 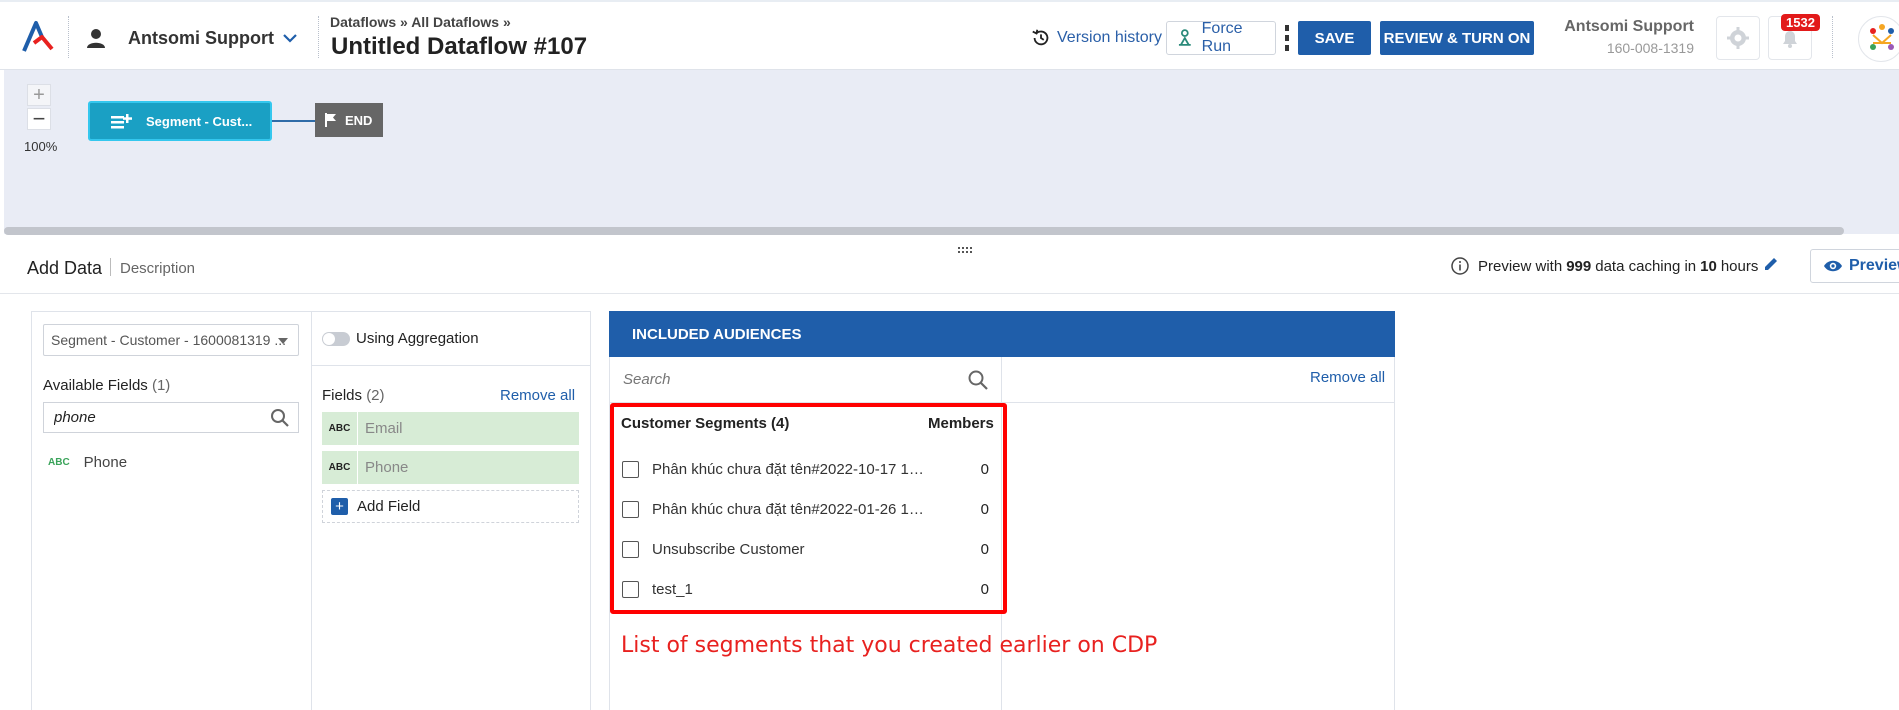 What do you see at coordinates (1738, 38) in the screenshot?
I see `settings-button` at bounding box center [1738, 38].